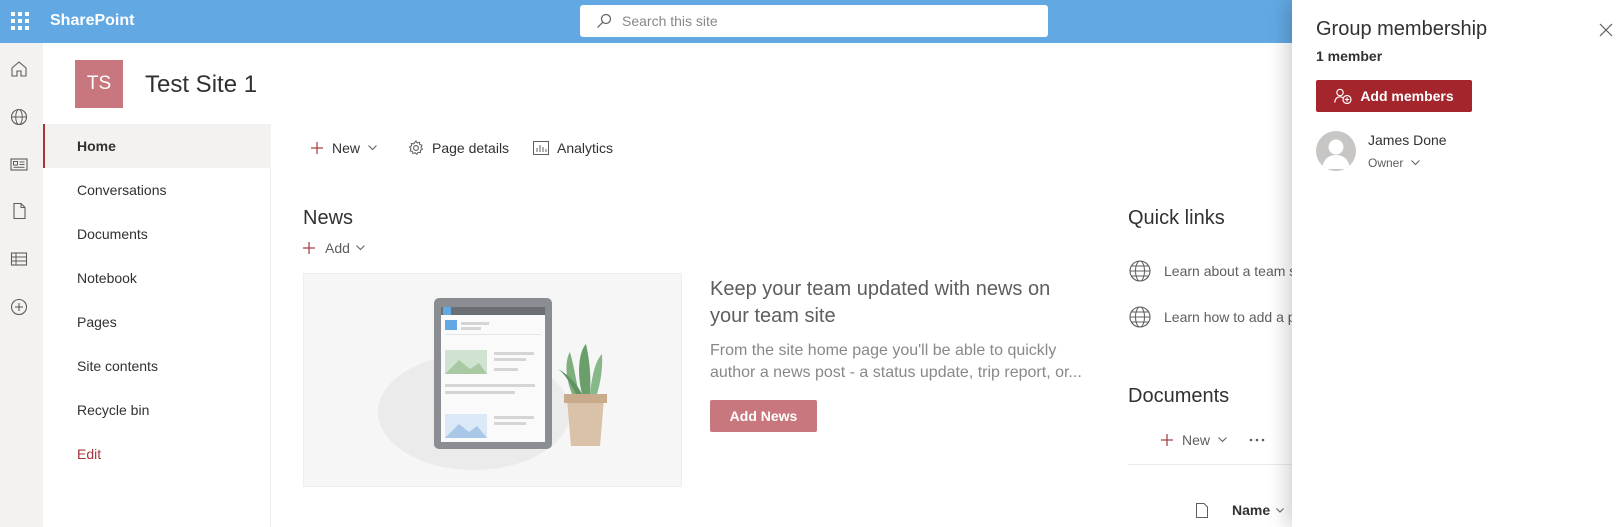 This screenshot has height=527, width=1622. What do you see at coordinates (19, 69) in the screenshot?
I see `home-icon` at bounding box center [19, 69].